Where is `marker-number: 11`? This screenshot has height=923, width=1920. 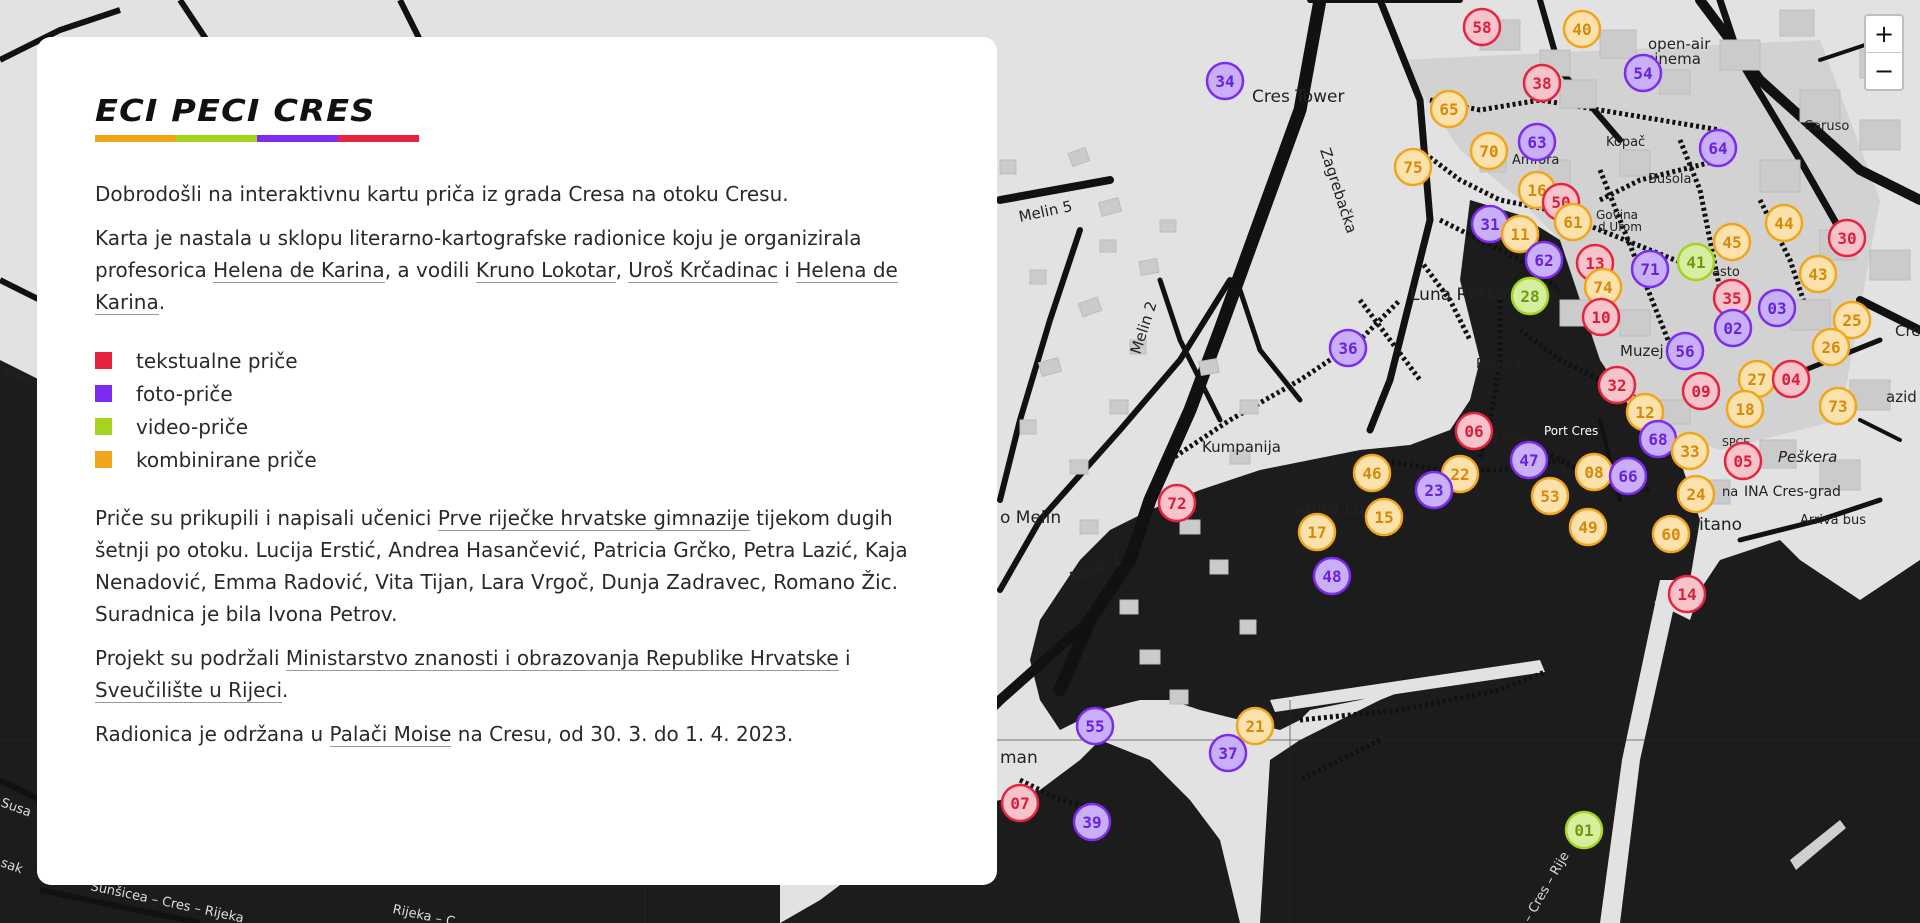
marker-number: 11 is located at coordinates (1519, 234).